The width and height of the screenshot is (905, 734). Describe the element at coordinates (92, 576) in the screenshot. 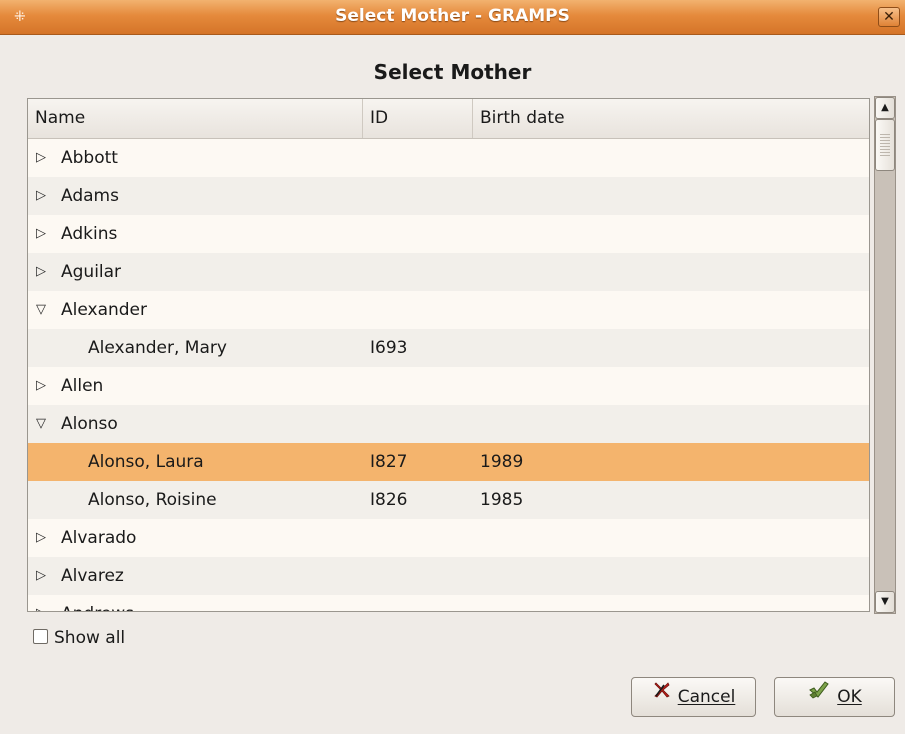

I see `cell-name: Alvarez` at that location.